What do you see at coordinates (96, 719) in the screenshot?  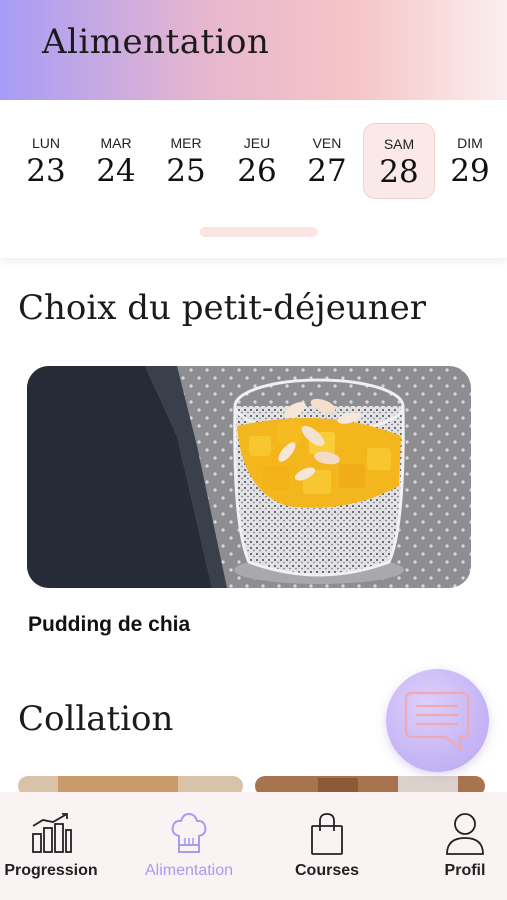 I see `snack-section-title: Collation` at bounding box center [96, 719].